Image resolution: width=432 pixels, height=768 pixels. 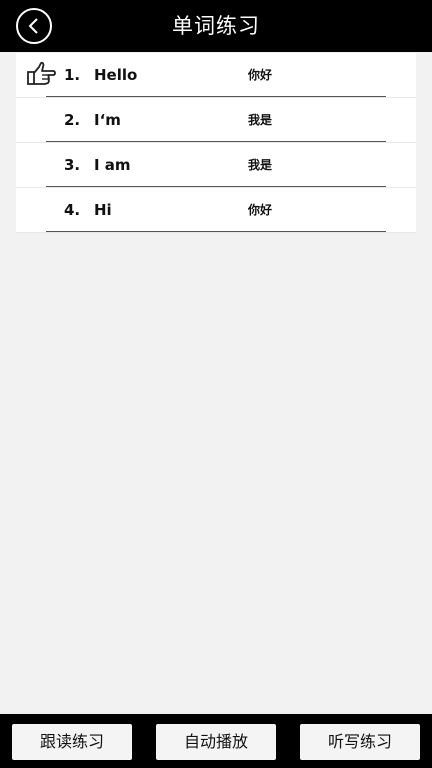 I want to click on word-text: I‘m, so click(x=107, y=120).